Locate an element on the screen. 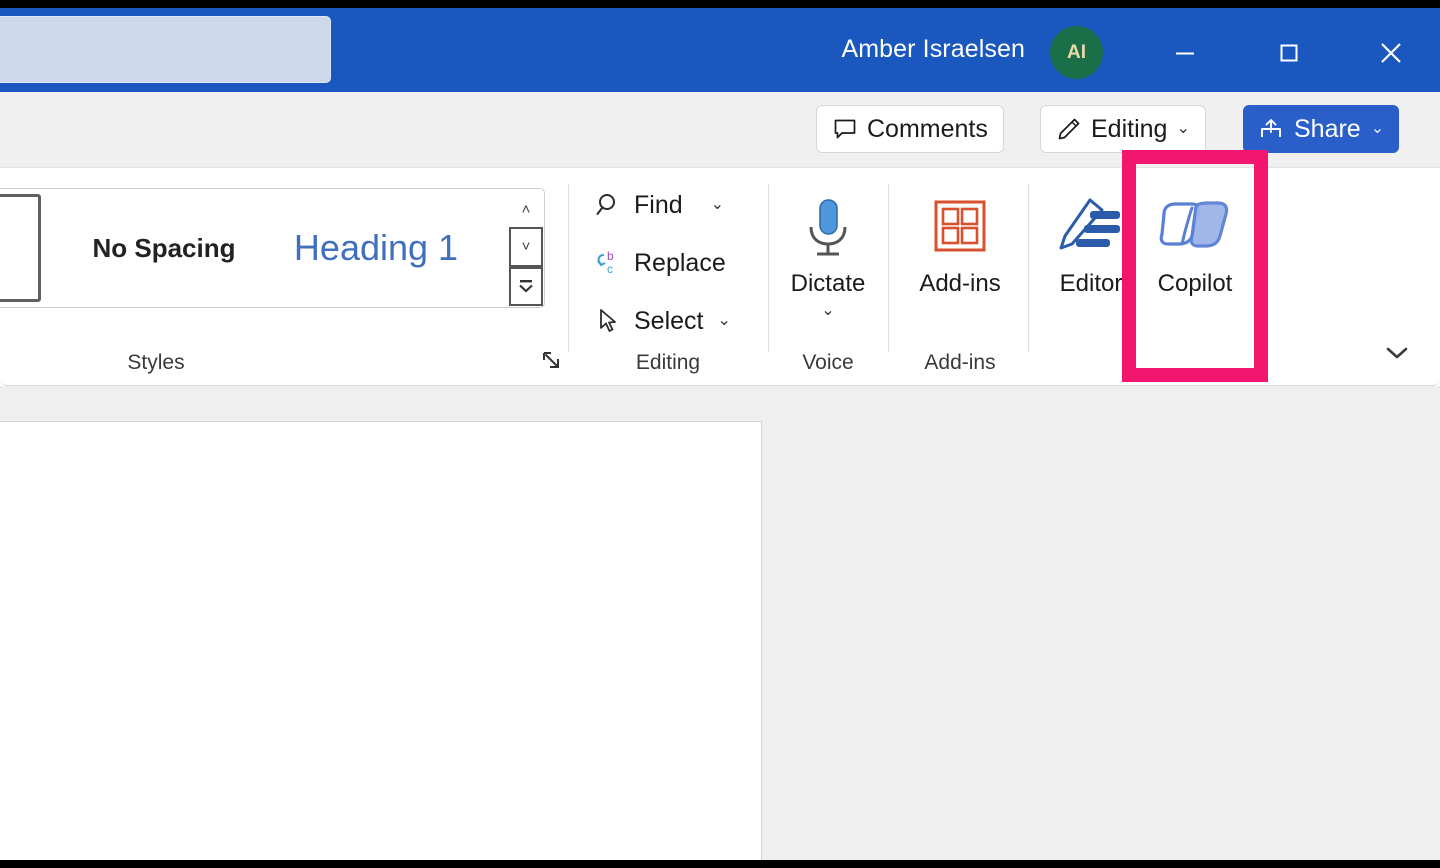  replace-icon: b c is located at coordinates (609, 263).